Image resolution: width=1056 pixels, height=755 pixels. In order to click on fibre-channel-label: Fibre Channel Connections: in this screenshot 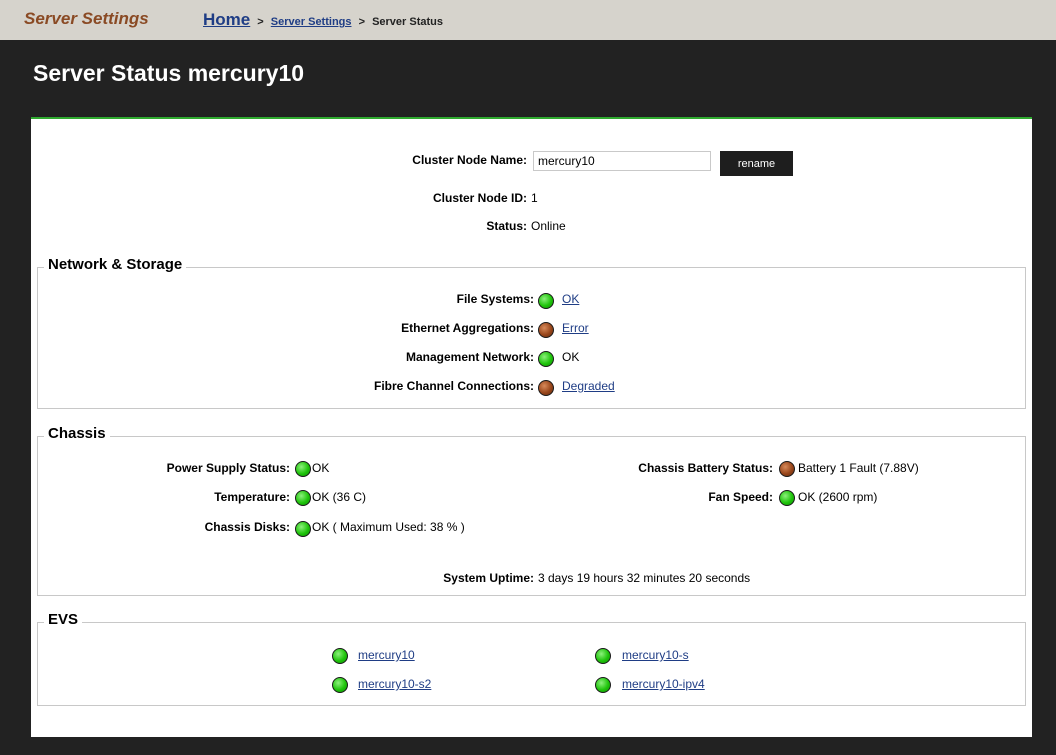, I will do `click(453, 386)`.